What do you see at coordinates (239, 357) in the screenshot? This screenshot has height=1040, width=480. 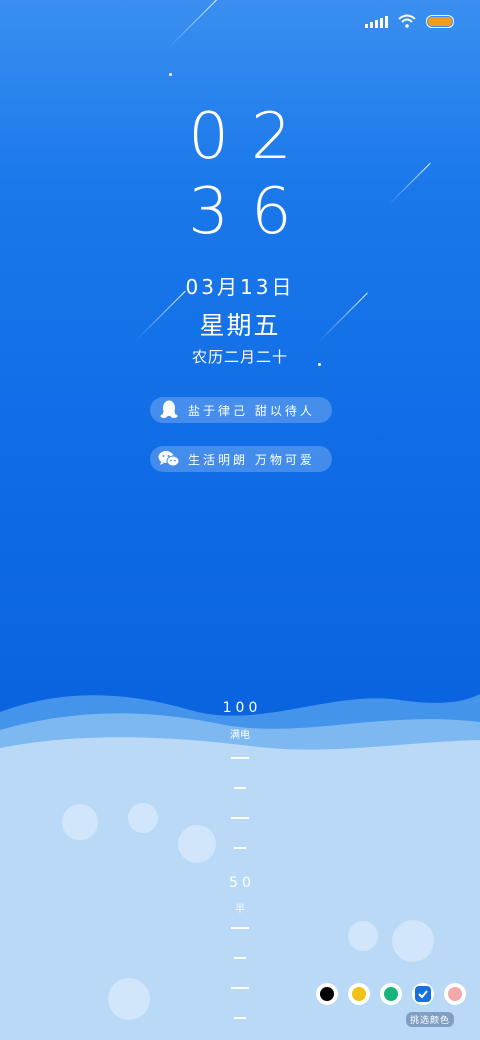 I see `lunar-date: 农历二月二十` at bounding box center [239, 357].